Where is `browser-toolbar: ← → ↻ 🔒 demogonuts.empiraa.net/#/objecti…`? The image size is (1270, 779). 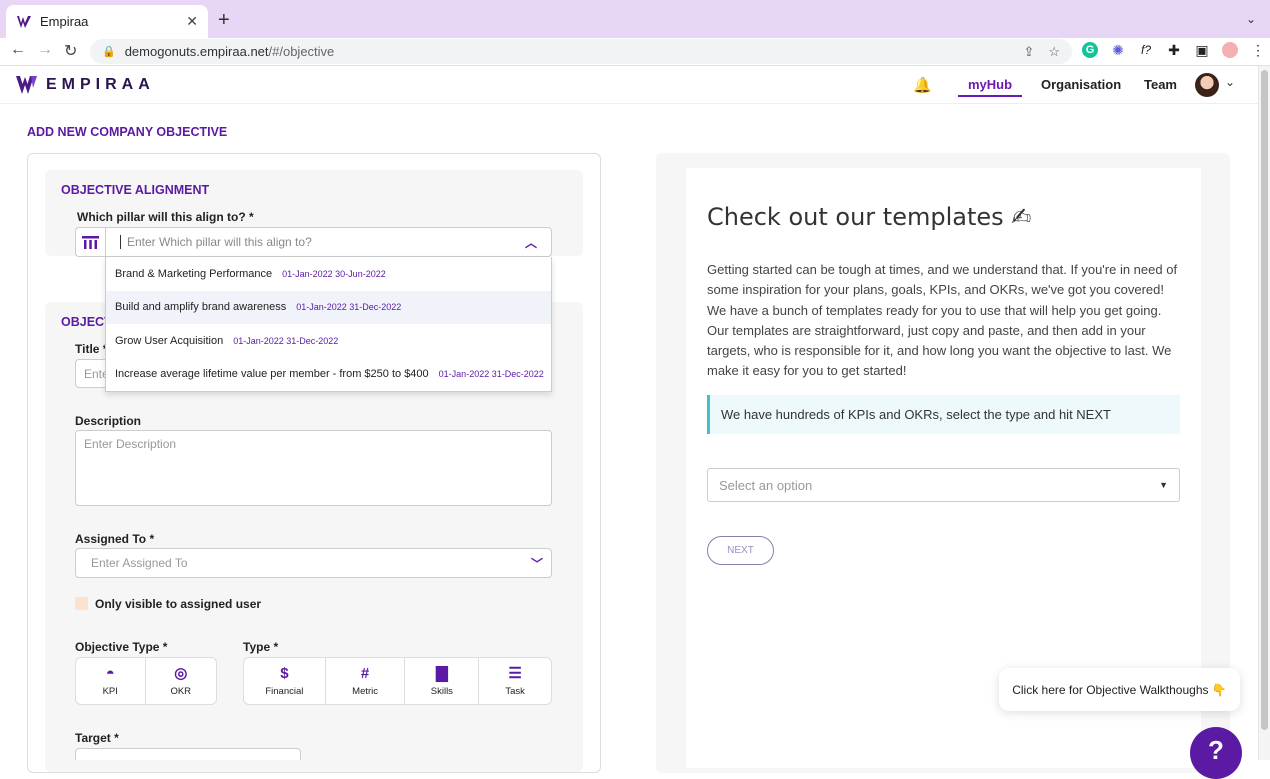 browser-toolbar: ← → ↻ 🔒 demogonuts.empiraa.net/#/objecti… is located at coordinates (635, 52).